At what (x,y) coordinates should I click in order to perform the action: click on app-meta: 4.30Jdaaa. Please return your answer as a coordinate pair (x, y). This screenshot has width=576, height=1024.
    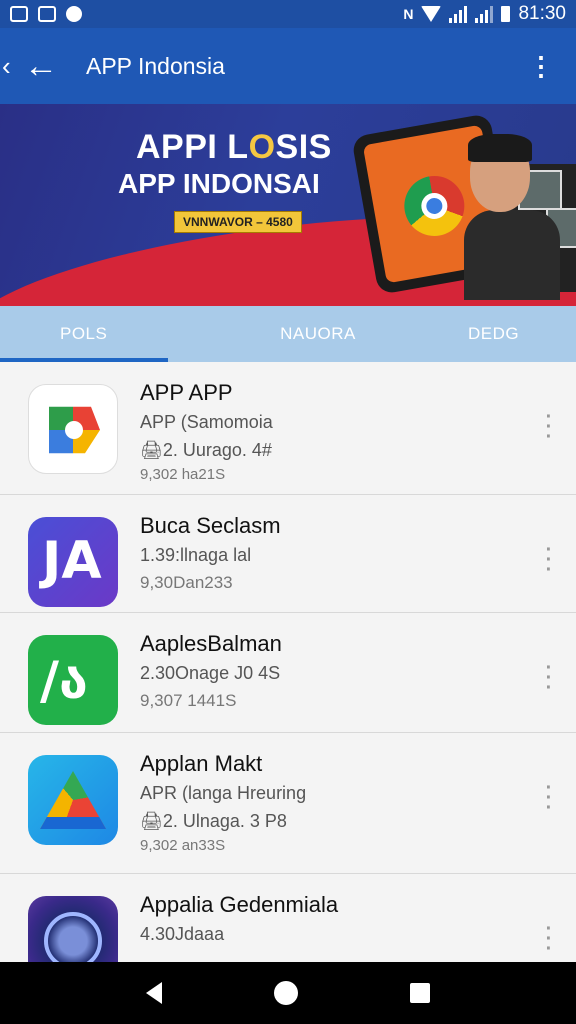
    Looking at the image, I should click on (182, 934).